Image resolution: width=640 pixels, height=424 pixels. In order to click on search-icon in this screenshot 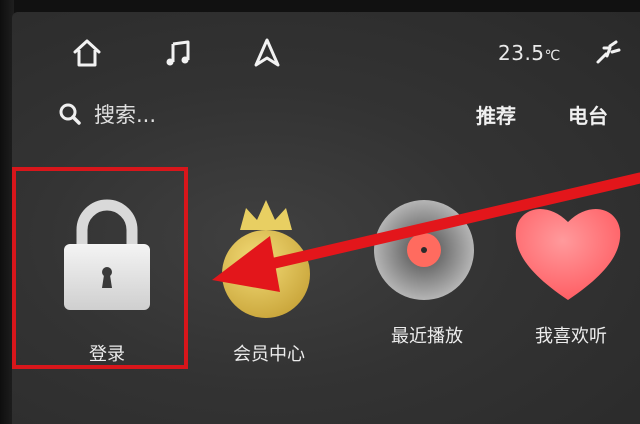, I will do `click(70, 114)`.